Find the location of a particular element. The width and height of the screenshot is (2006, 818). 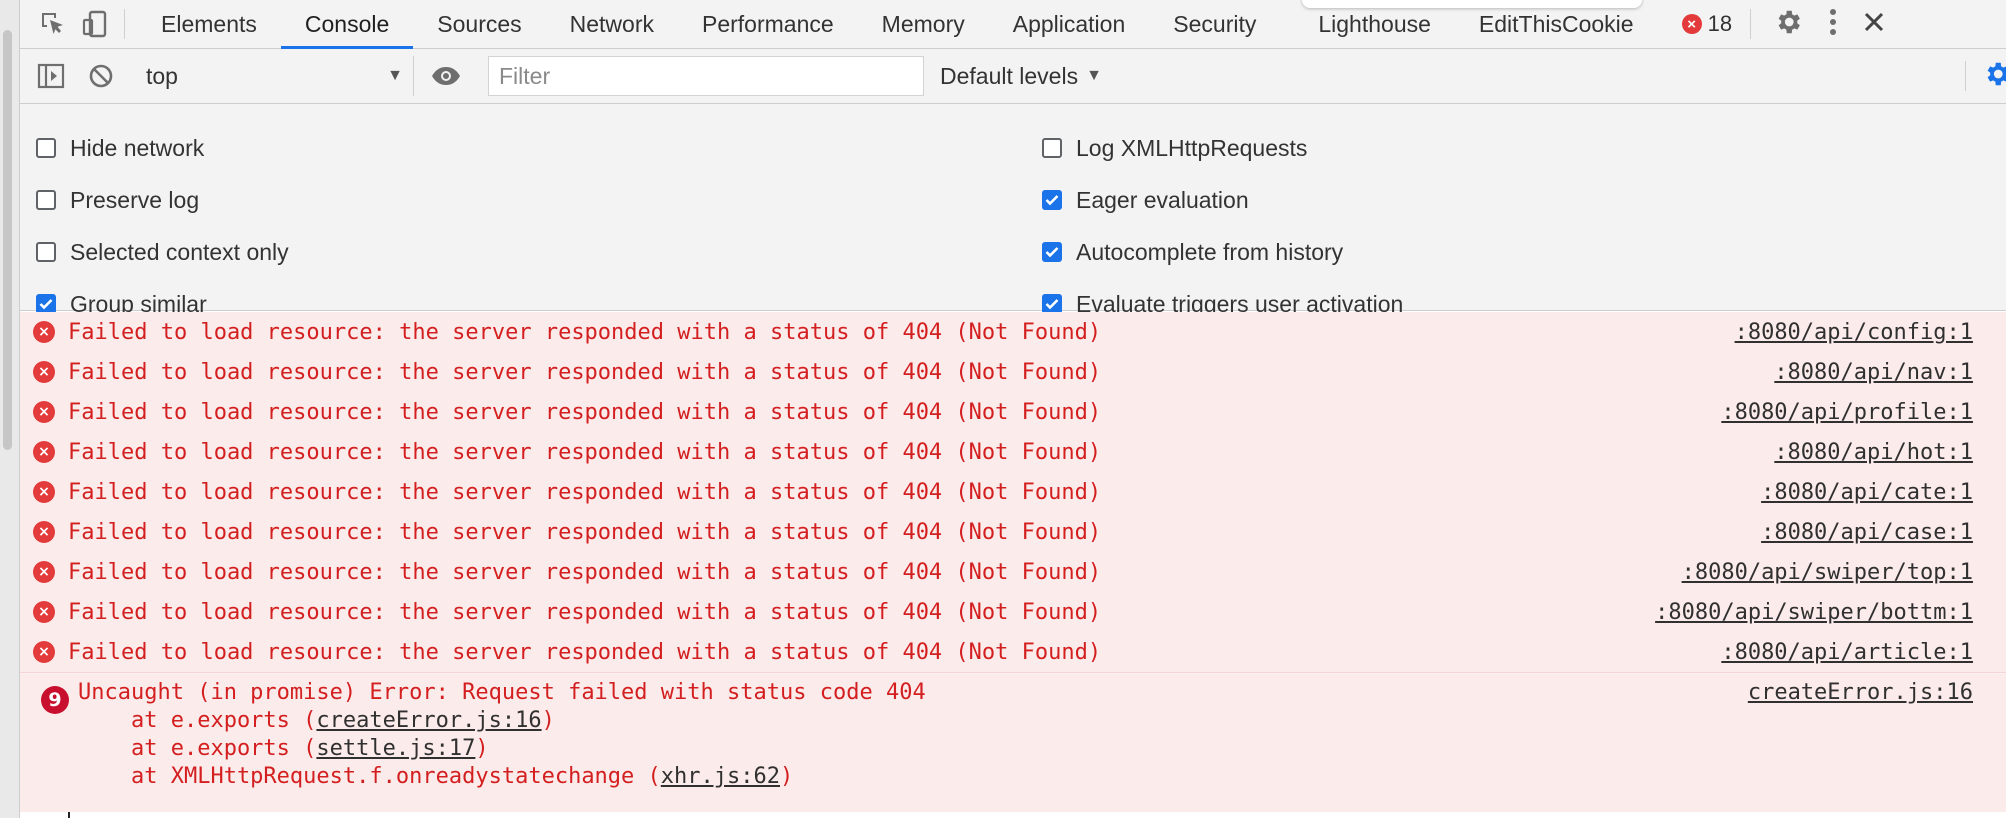

repeat-count-badge: 9 is located at coordinates (55, 700).